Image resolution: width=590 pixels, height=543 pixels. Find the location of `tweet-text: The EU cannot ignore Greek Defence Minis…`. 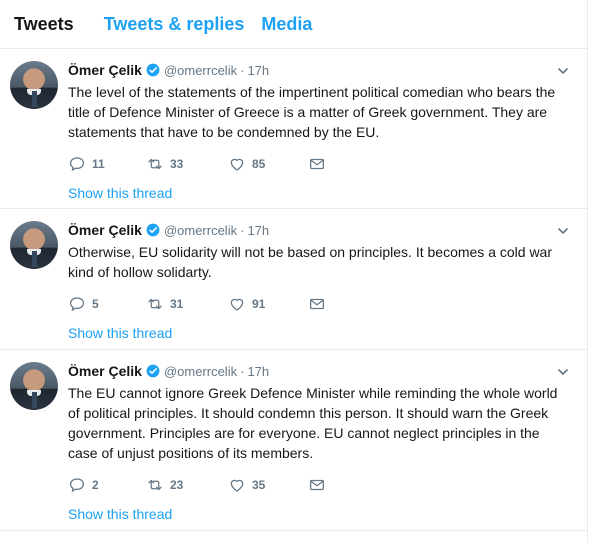

tweet-text: The EU cannot ignore Greek Defence Minis… is located at coordinates (313, 423).